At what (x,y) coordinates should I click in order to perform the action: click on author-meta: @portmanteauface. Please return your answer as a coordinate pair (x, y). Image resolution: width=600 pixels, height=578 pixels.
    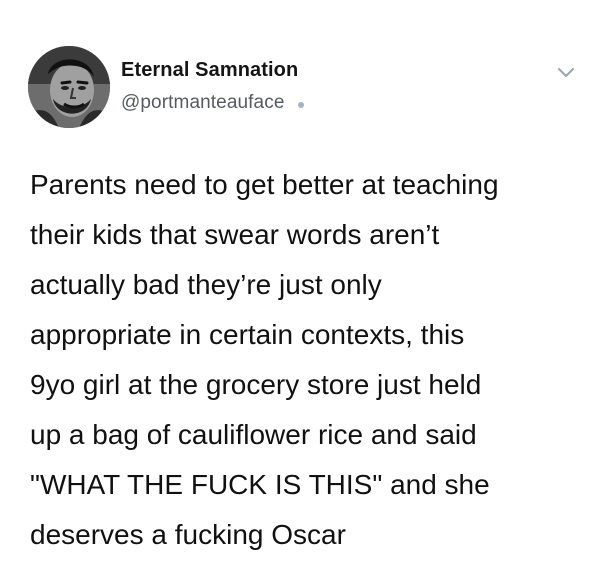
    Looking at the image, I should click on (213, 103).